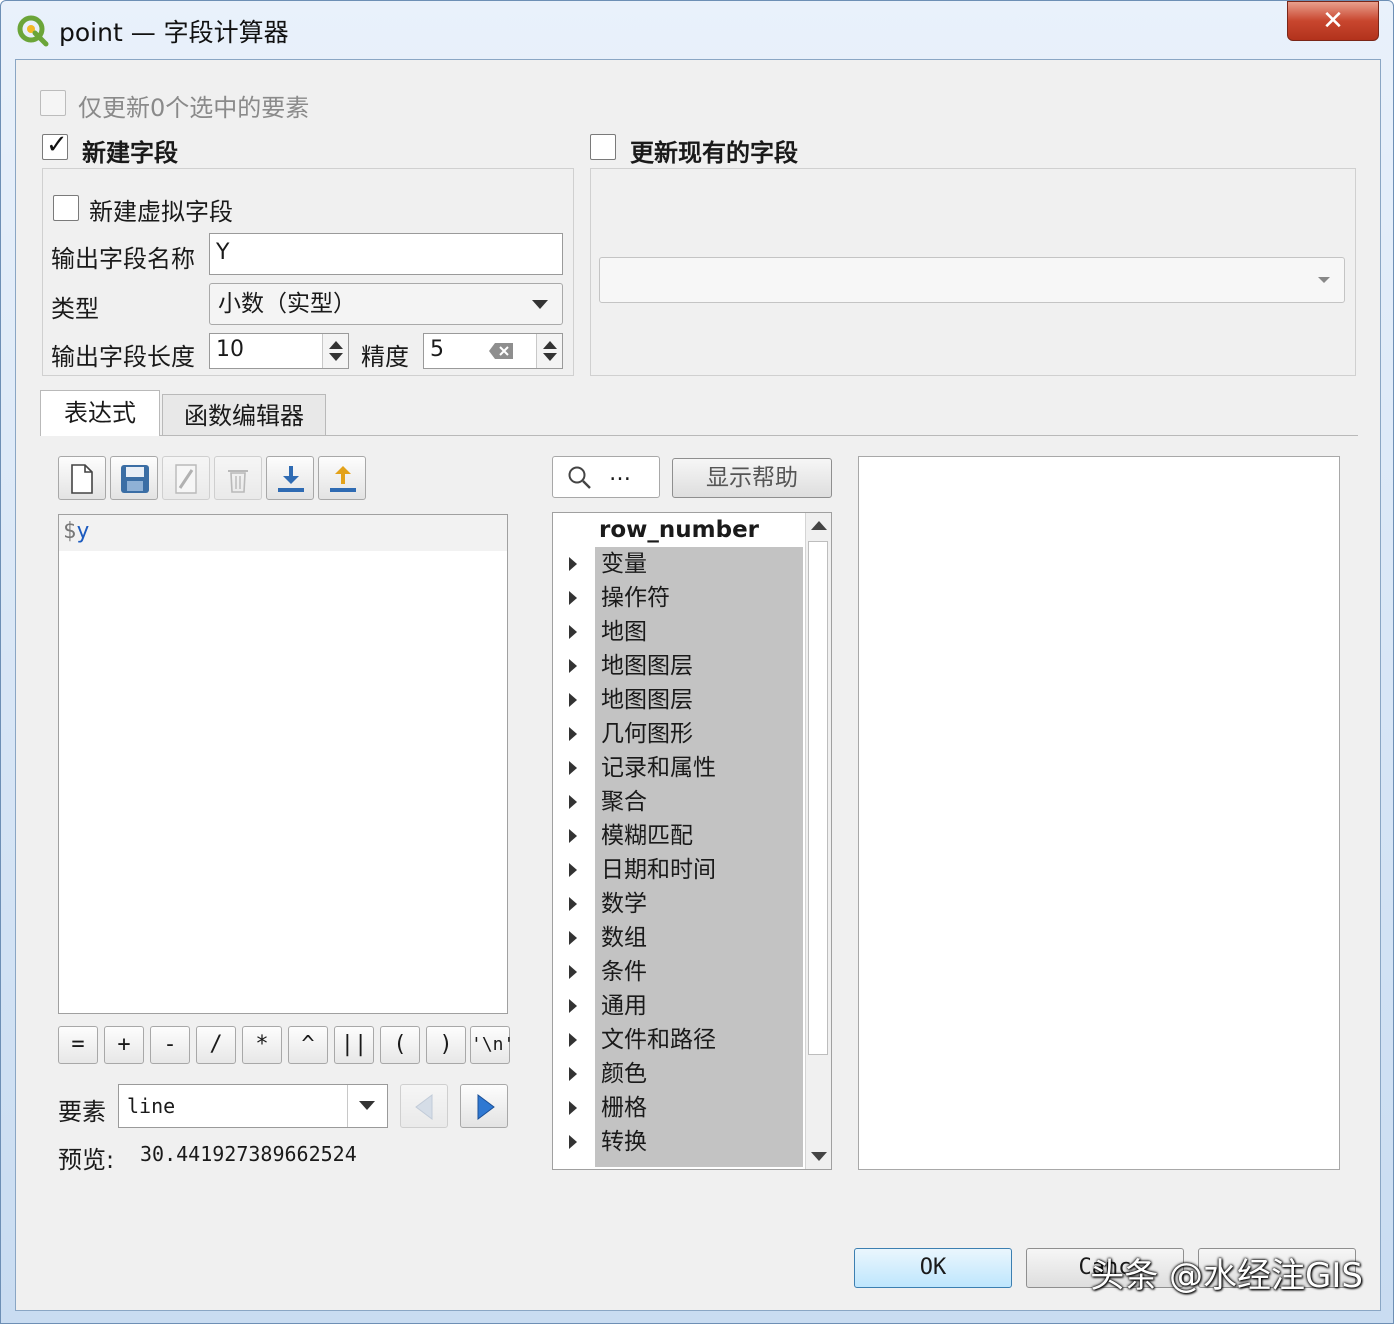 The image size is (1394, 1324). I want to click on feature-select: line, so click(253, 1106).